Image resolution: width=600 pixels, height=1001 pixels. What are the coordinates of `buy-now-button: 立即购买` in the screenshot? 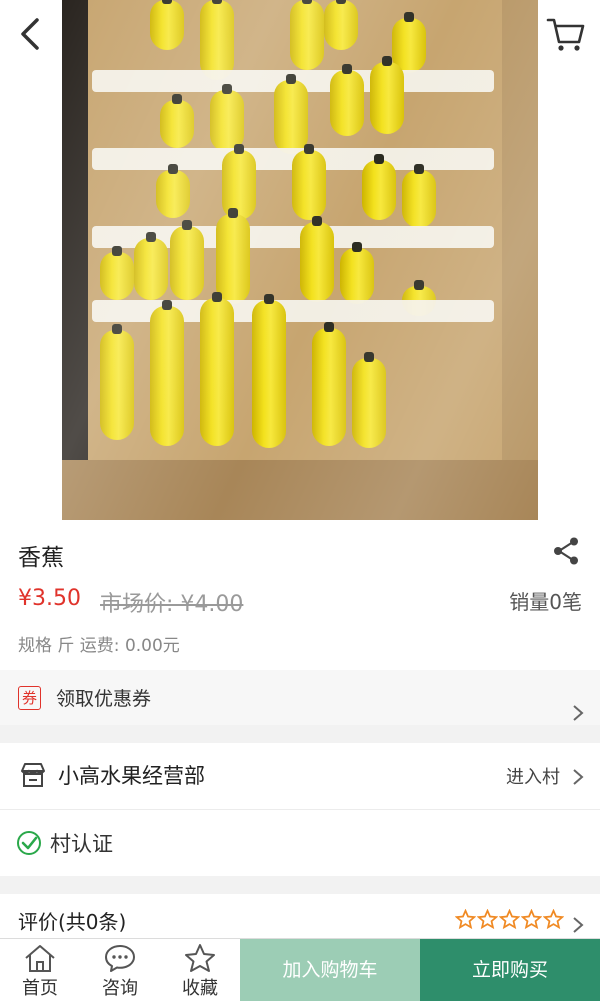 It's located at (510, 970).